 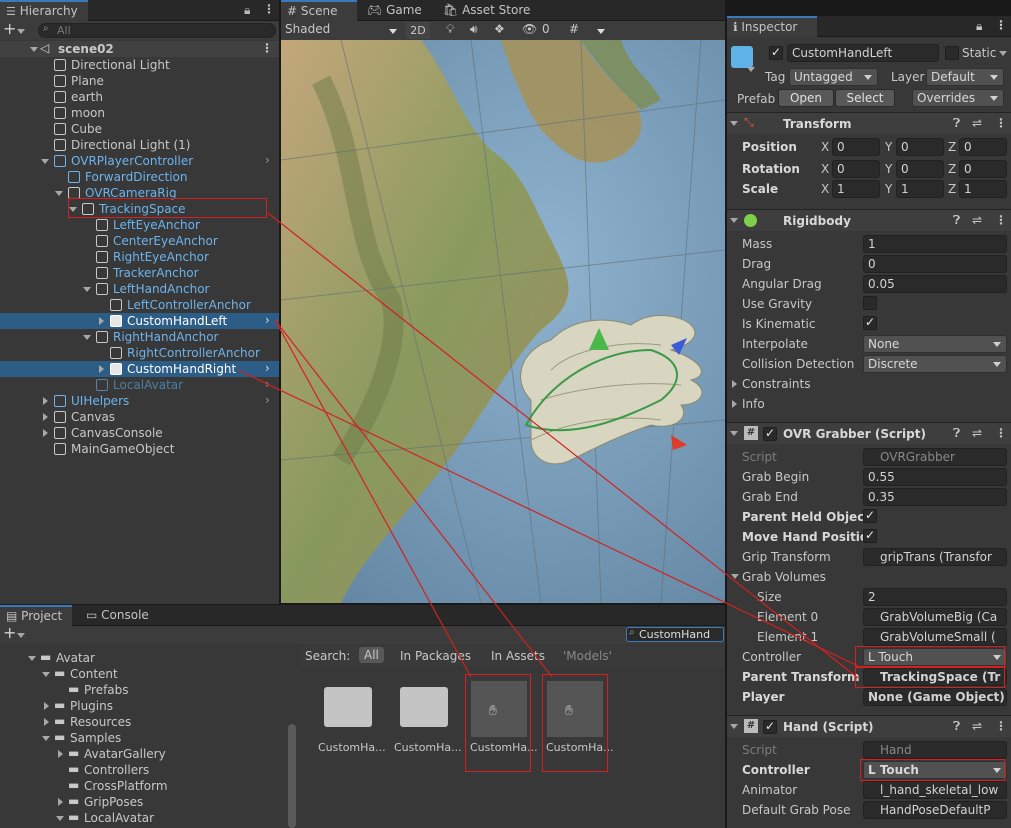 I want to click on list-item: LeftEyeAnchor, so click(x=139, y=225).